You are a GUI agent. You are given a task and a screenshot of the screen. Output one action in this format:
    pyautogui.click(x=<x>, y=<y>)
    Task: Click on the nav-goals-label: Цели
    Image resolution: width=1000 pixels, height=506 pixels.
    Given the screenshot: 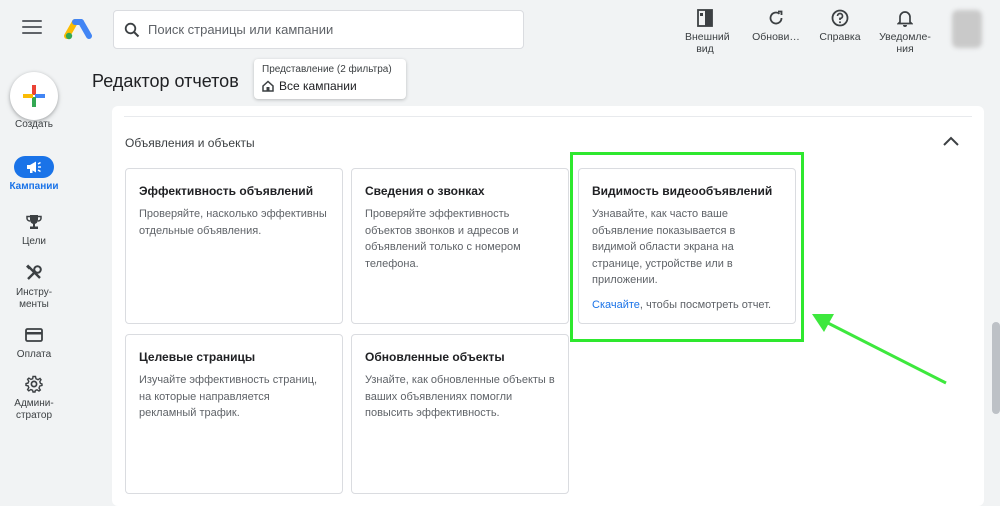 What is the action you would take?
    pyautogui.click(x=34, y=241)
    